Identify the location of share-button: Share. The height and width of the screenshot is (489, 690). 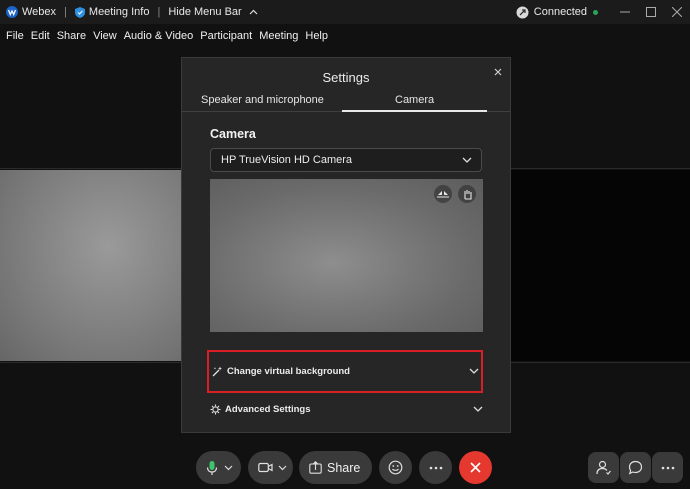
(335, 467).